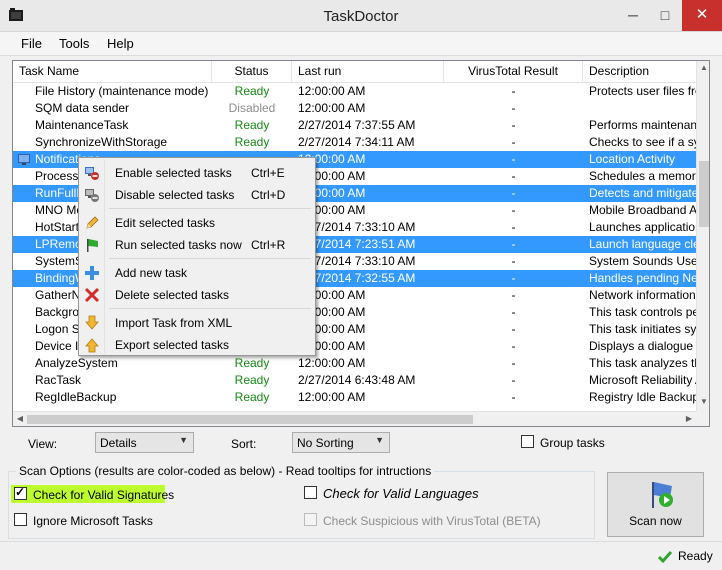 This screenshot has width=722, height=570. What do you see at coordinates (252, 108) in the screenshot?
I see `cell-status: Disabled` at bounding box center [252, 108].